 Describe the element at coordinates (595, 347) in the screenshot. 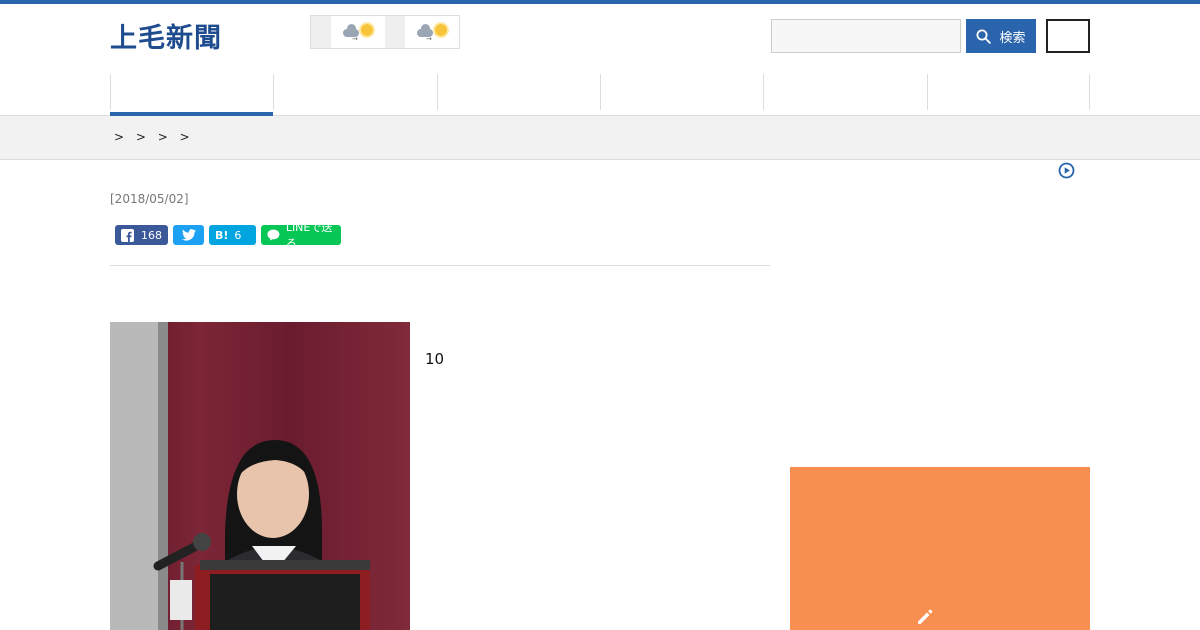

I see `article-body: 10` at that location.